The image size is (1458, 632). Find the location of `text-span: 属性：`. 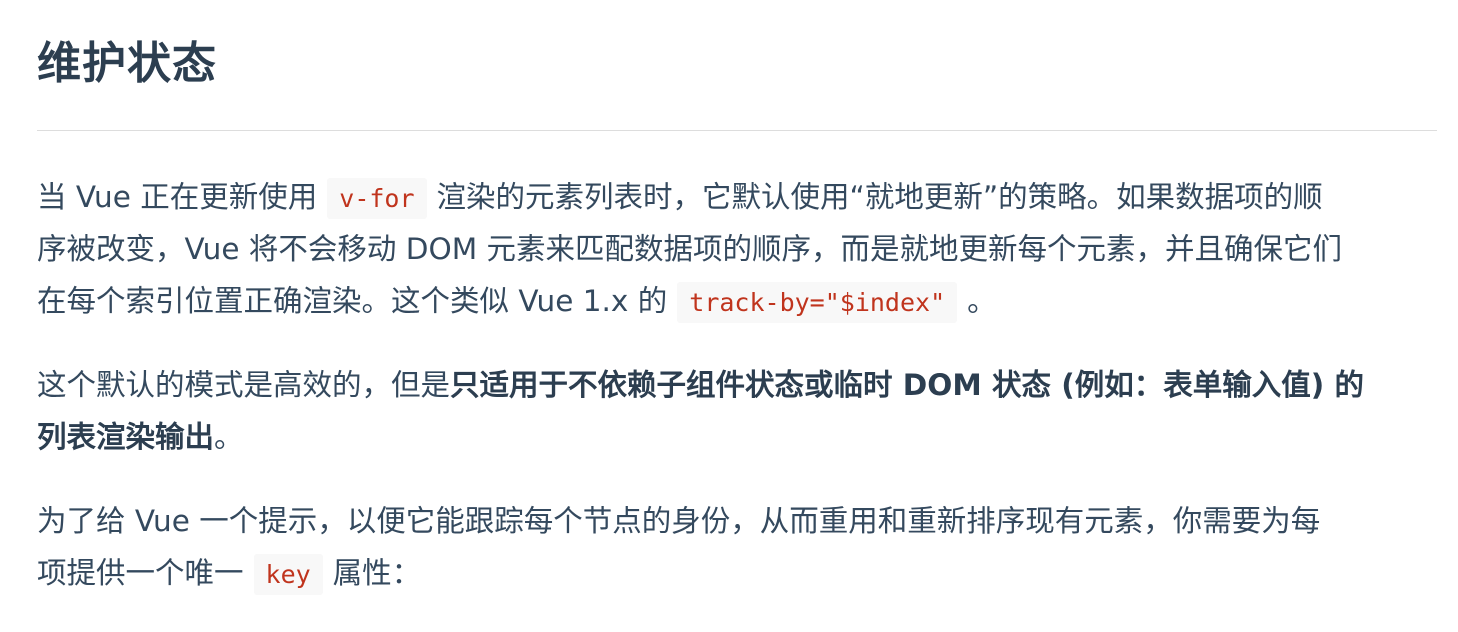

text-span: 属性： is located at coordinates (377, 573).